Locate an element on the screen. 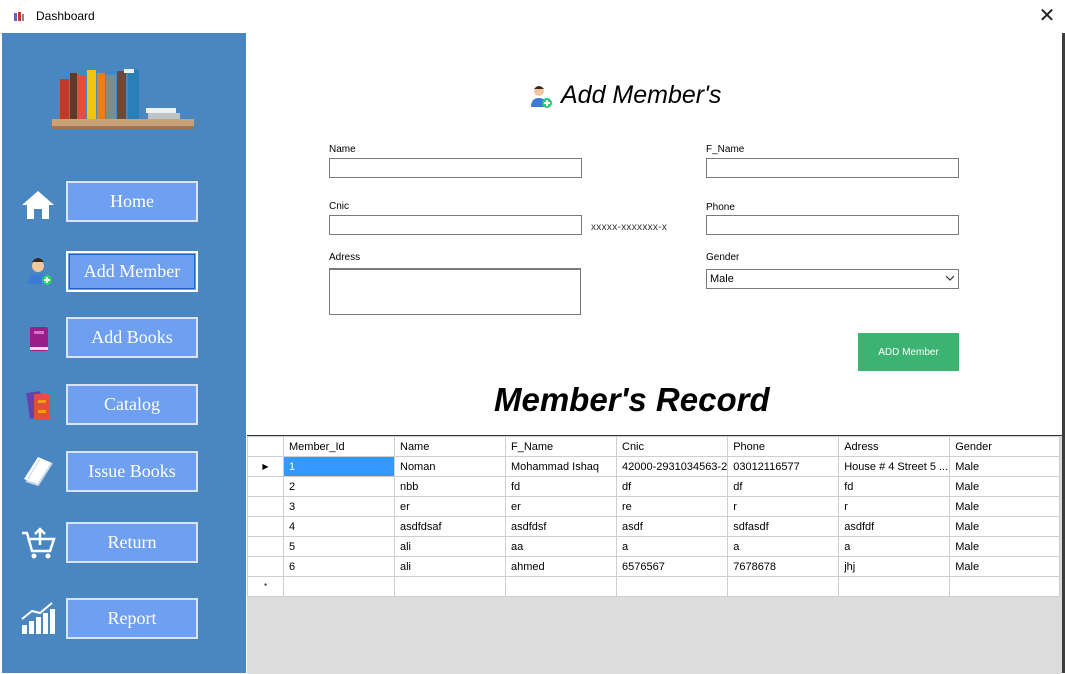 This screenshot has width=1065, height=674. name-input is located at coordinates (455, 168).